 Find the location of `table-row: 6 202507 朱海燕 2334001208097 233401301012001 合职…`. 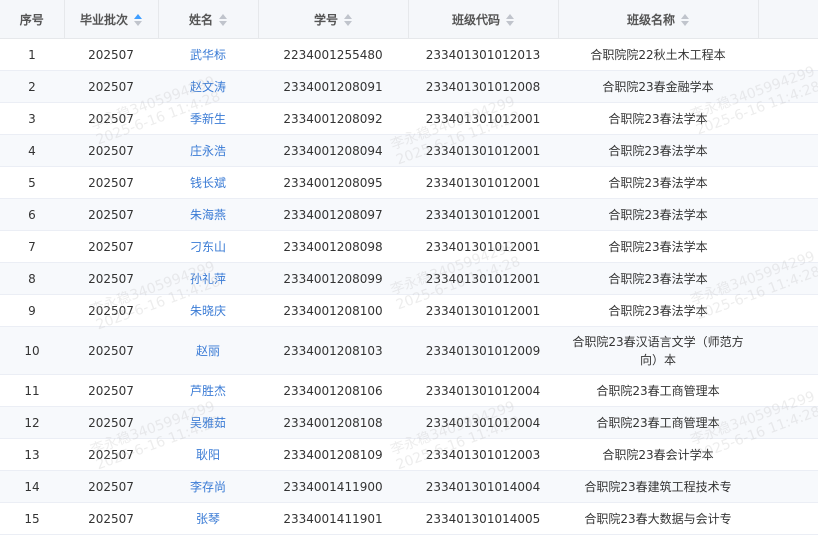

table-row: 6 202507 朱海燕 2334001208097 233401301012001 合职… is located at coordinates (409, 214).